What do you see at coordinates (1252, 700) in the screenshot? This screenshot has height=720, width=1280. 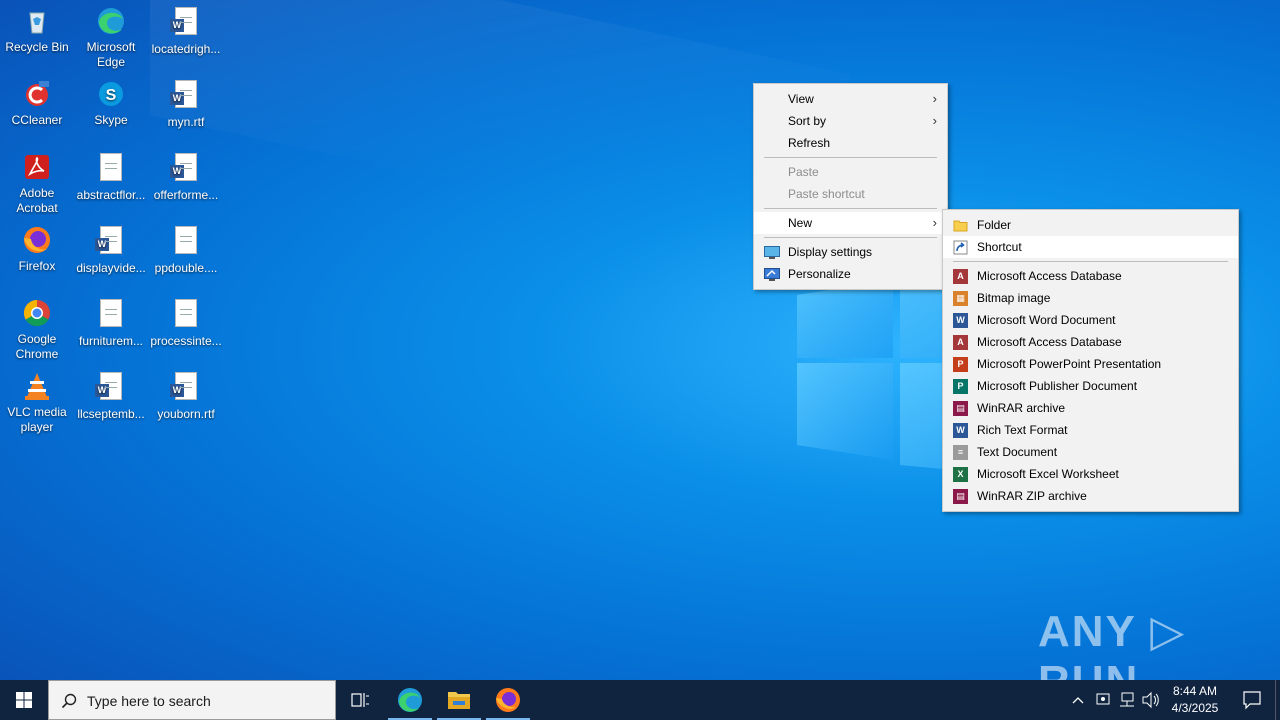 I see `notification-center-button` at bounding box center [1252, 700].